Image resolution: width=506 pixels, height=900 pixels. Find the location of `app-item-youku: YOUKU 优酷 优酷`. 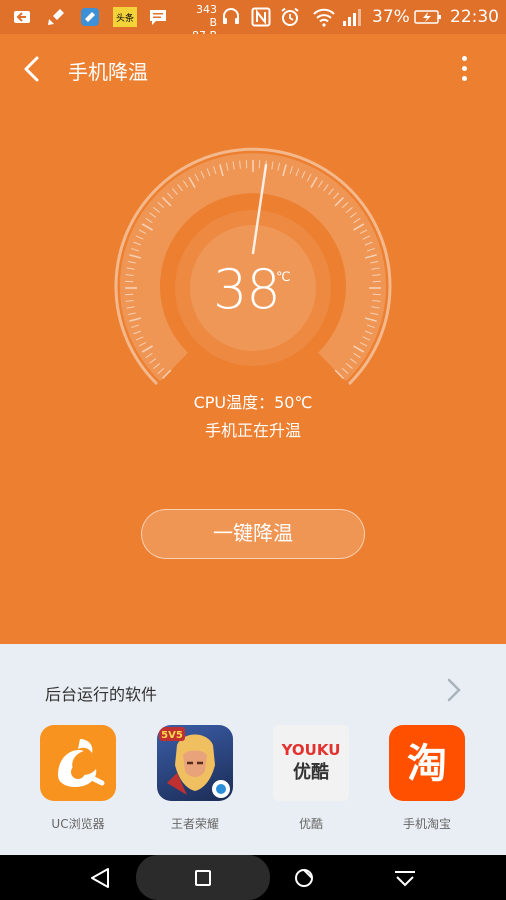

app-item-youku: YOUKU 优酷 优酷 is located at coordinates (311, 778).